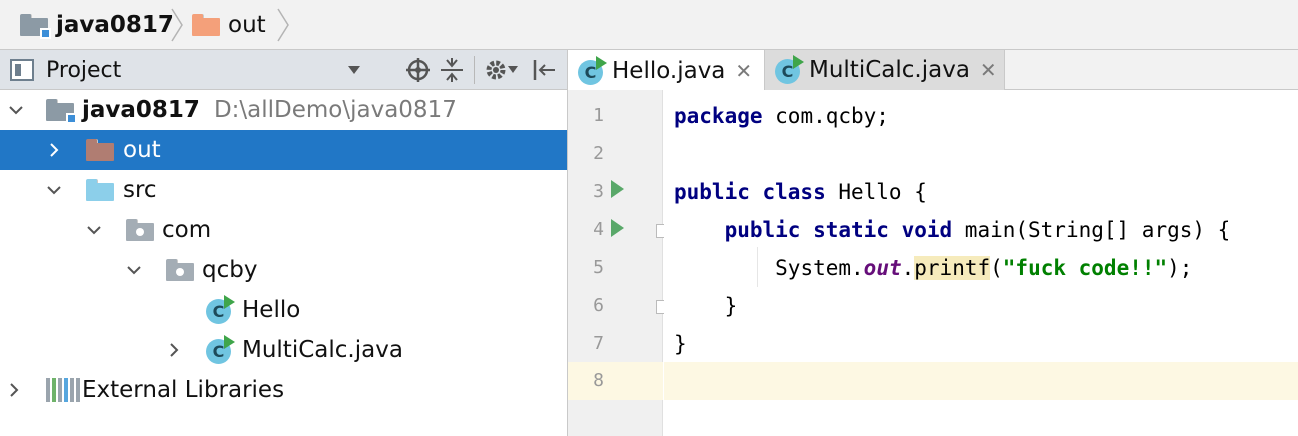 The image size is (1298, 436). I want to click on tab-label: Hello.java, so click(669, 70).